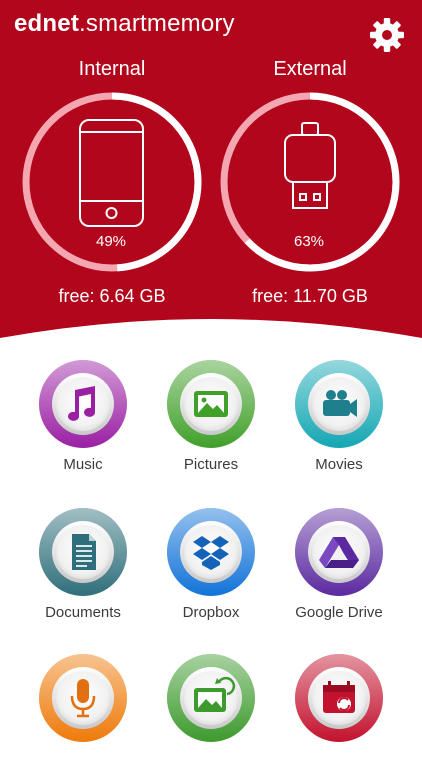  I want to click on documents-button, so click(83, 552).